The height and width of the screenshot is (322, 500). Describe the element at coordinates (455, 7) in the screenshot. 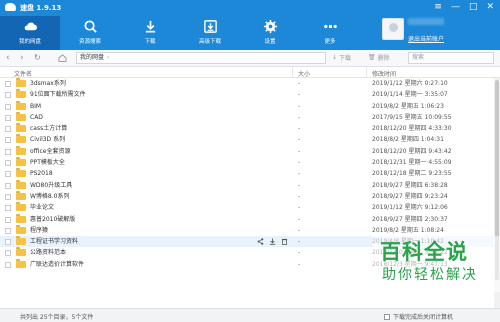

I see `minimize-icon: —` at that location.